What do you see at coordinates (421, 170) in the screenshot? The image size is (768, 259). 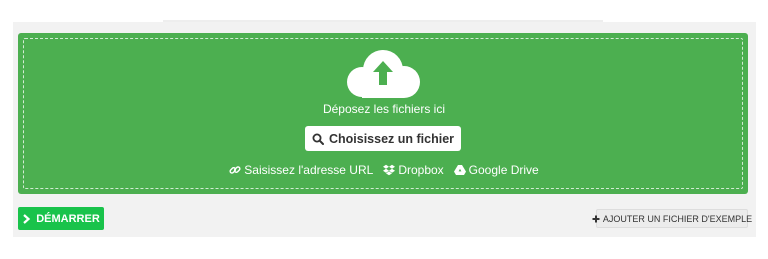 I see `dropbox-source-label: Dropbox` at bounding box center [421, 170].